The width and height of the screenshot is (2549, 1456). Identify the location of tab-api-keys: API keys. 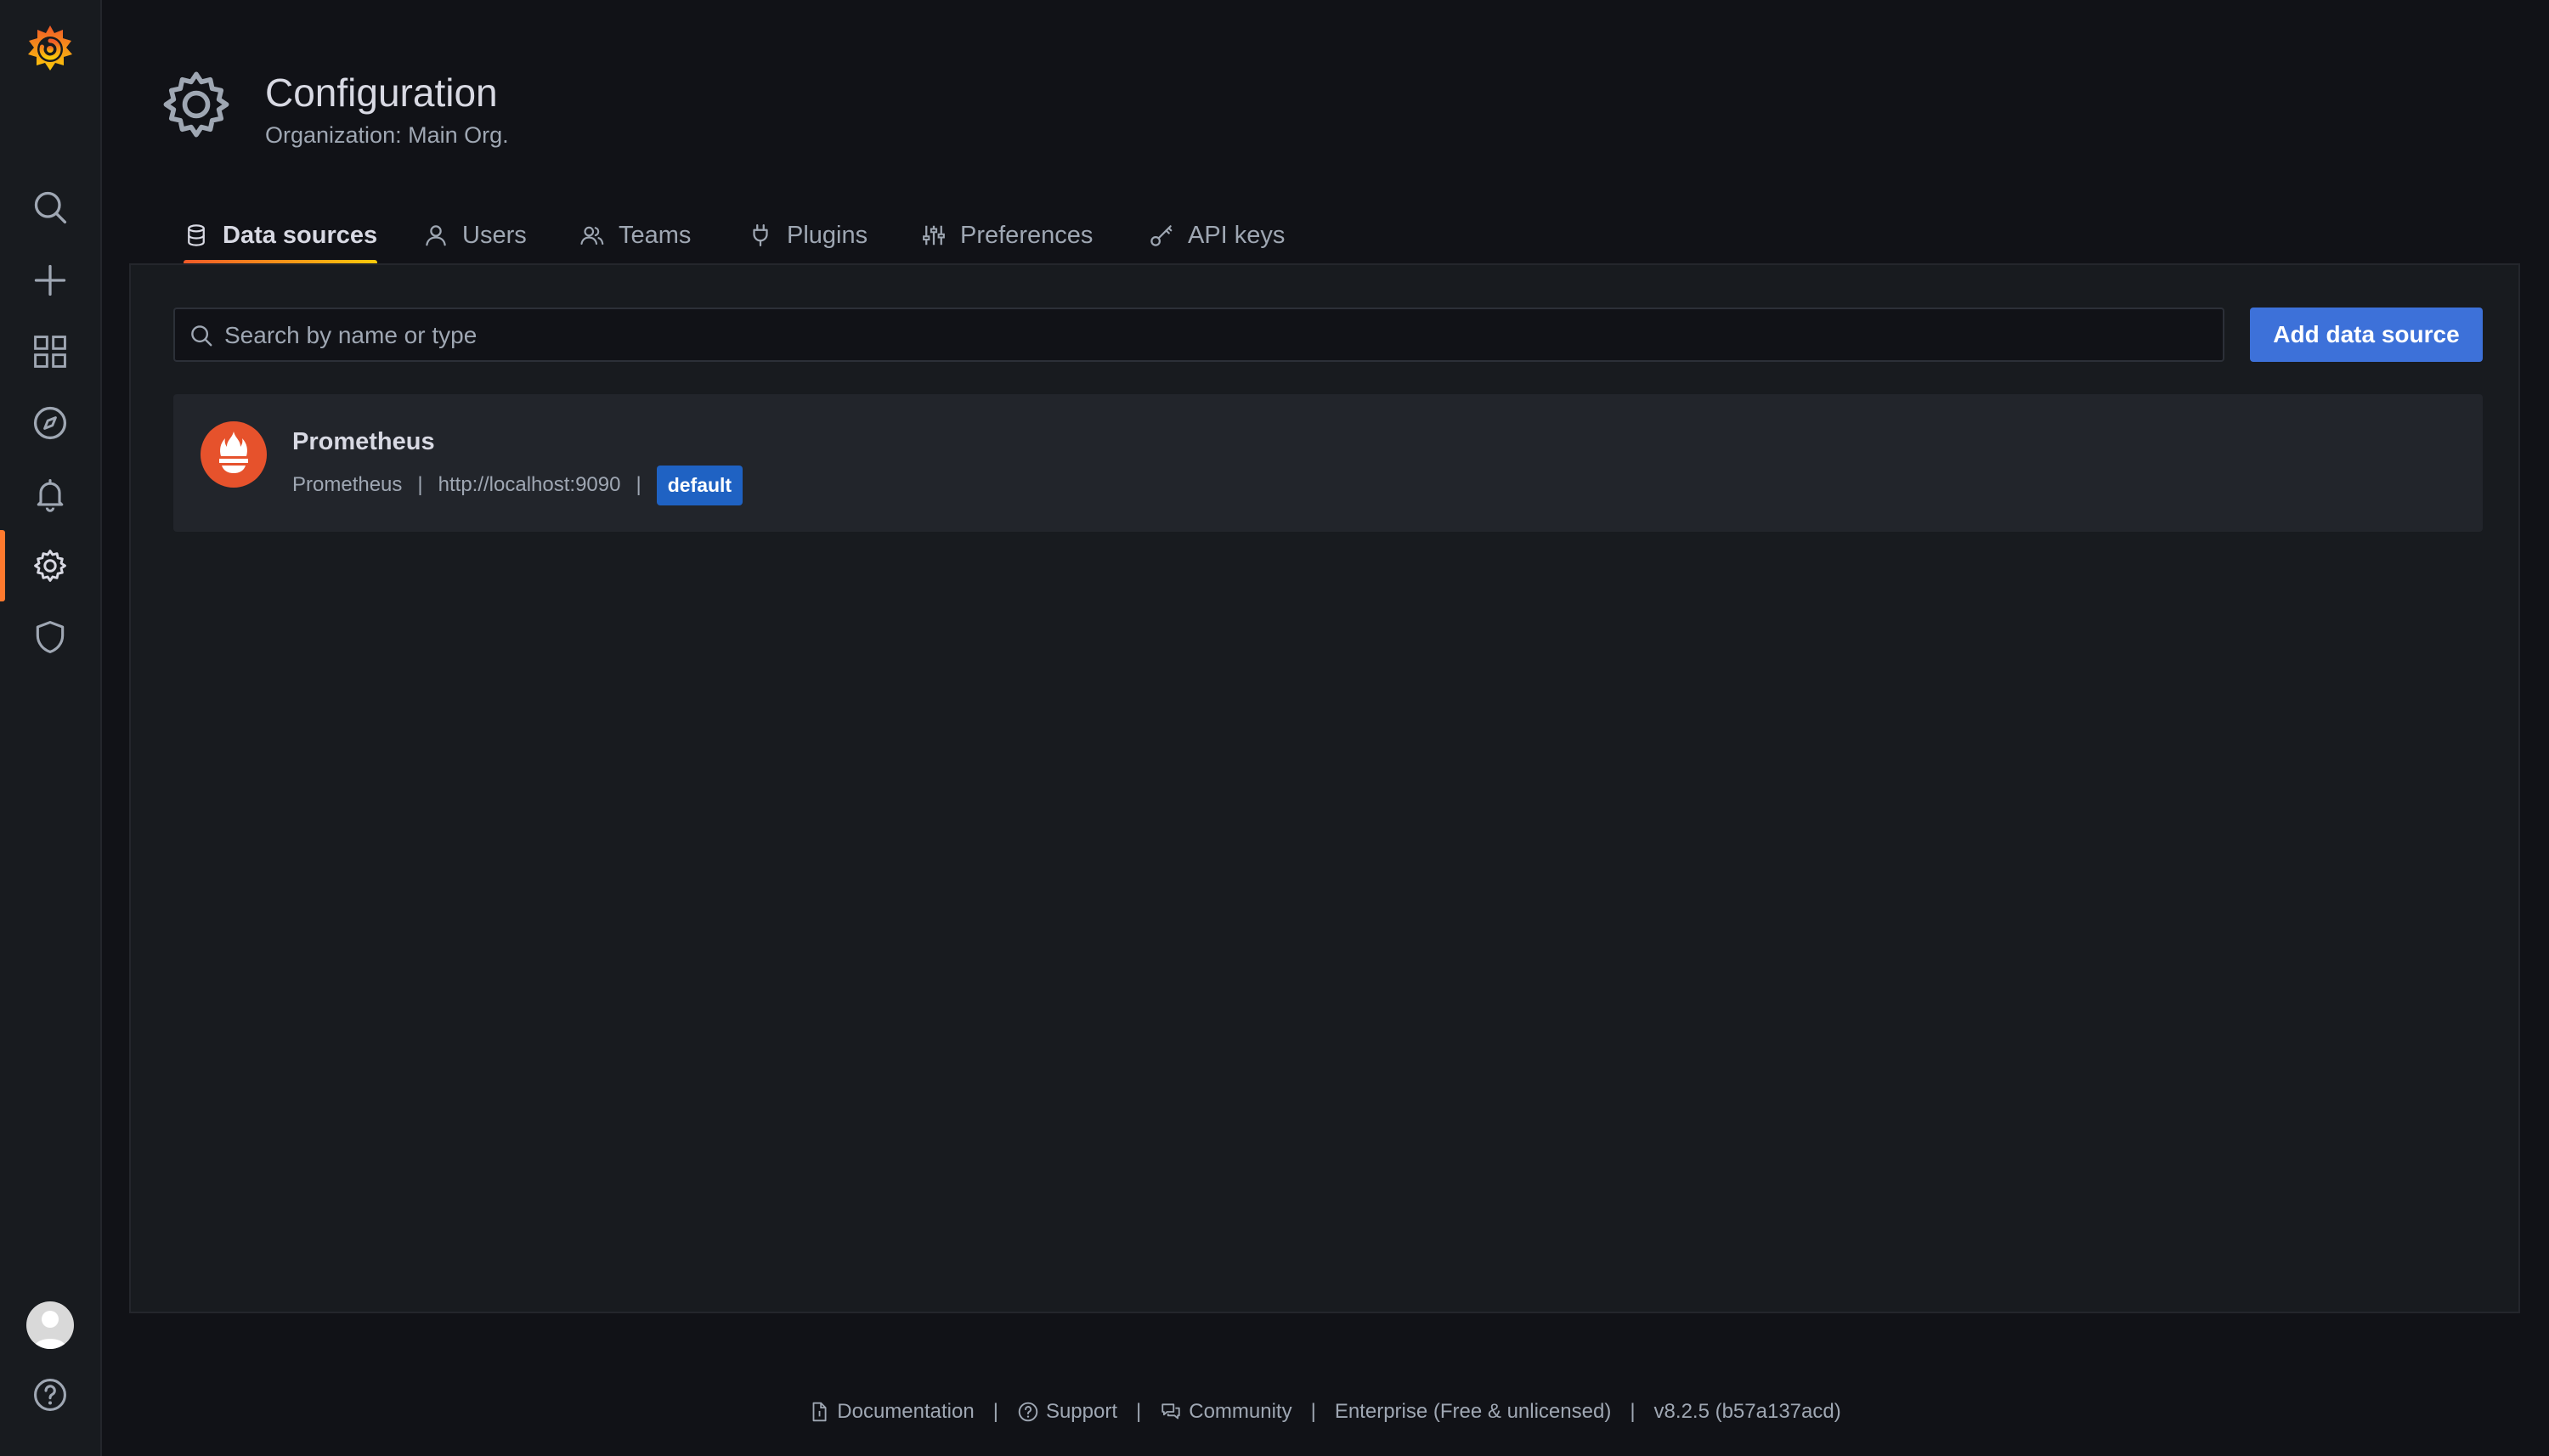
(1217, 236).